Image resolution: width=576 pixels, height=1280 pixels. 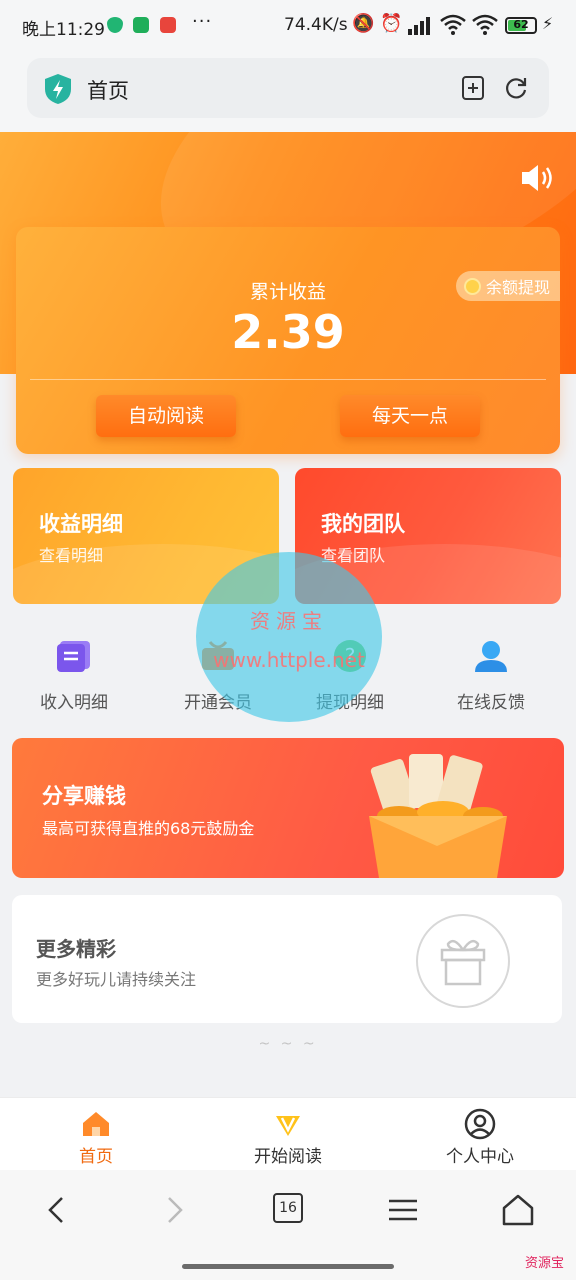 I want to click on signal-icon, so click(x=419, y=26).